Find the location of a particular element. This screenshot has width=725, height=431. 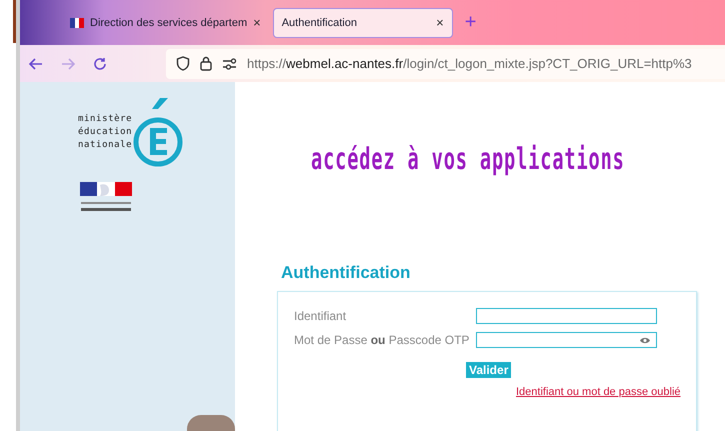

eye-icon is located at coordinates (645, 340).